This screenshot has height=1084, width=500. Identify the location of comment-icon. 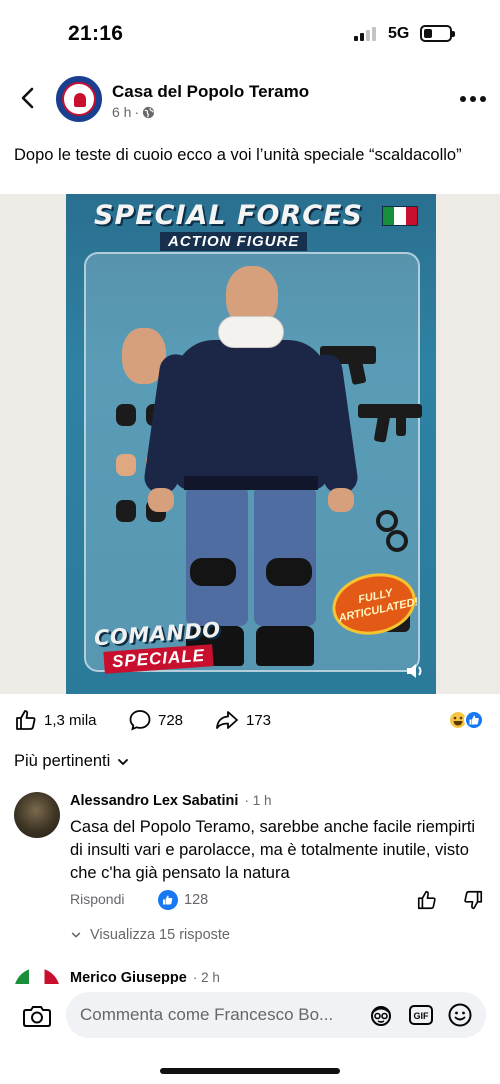
(140, 720).